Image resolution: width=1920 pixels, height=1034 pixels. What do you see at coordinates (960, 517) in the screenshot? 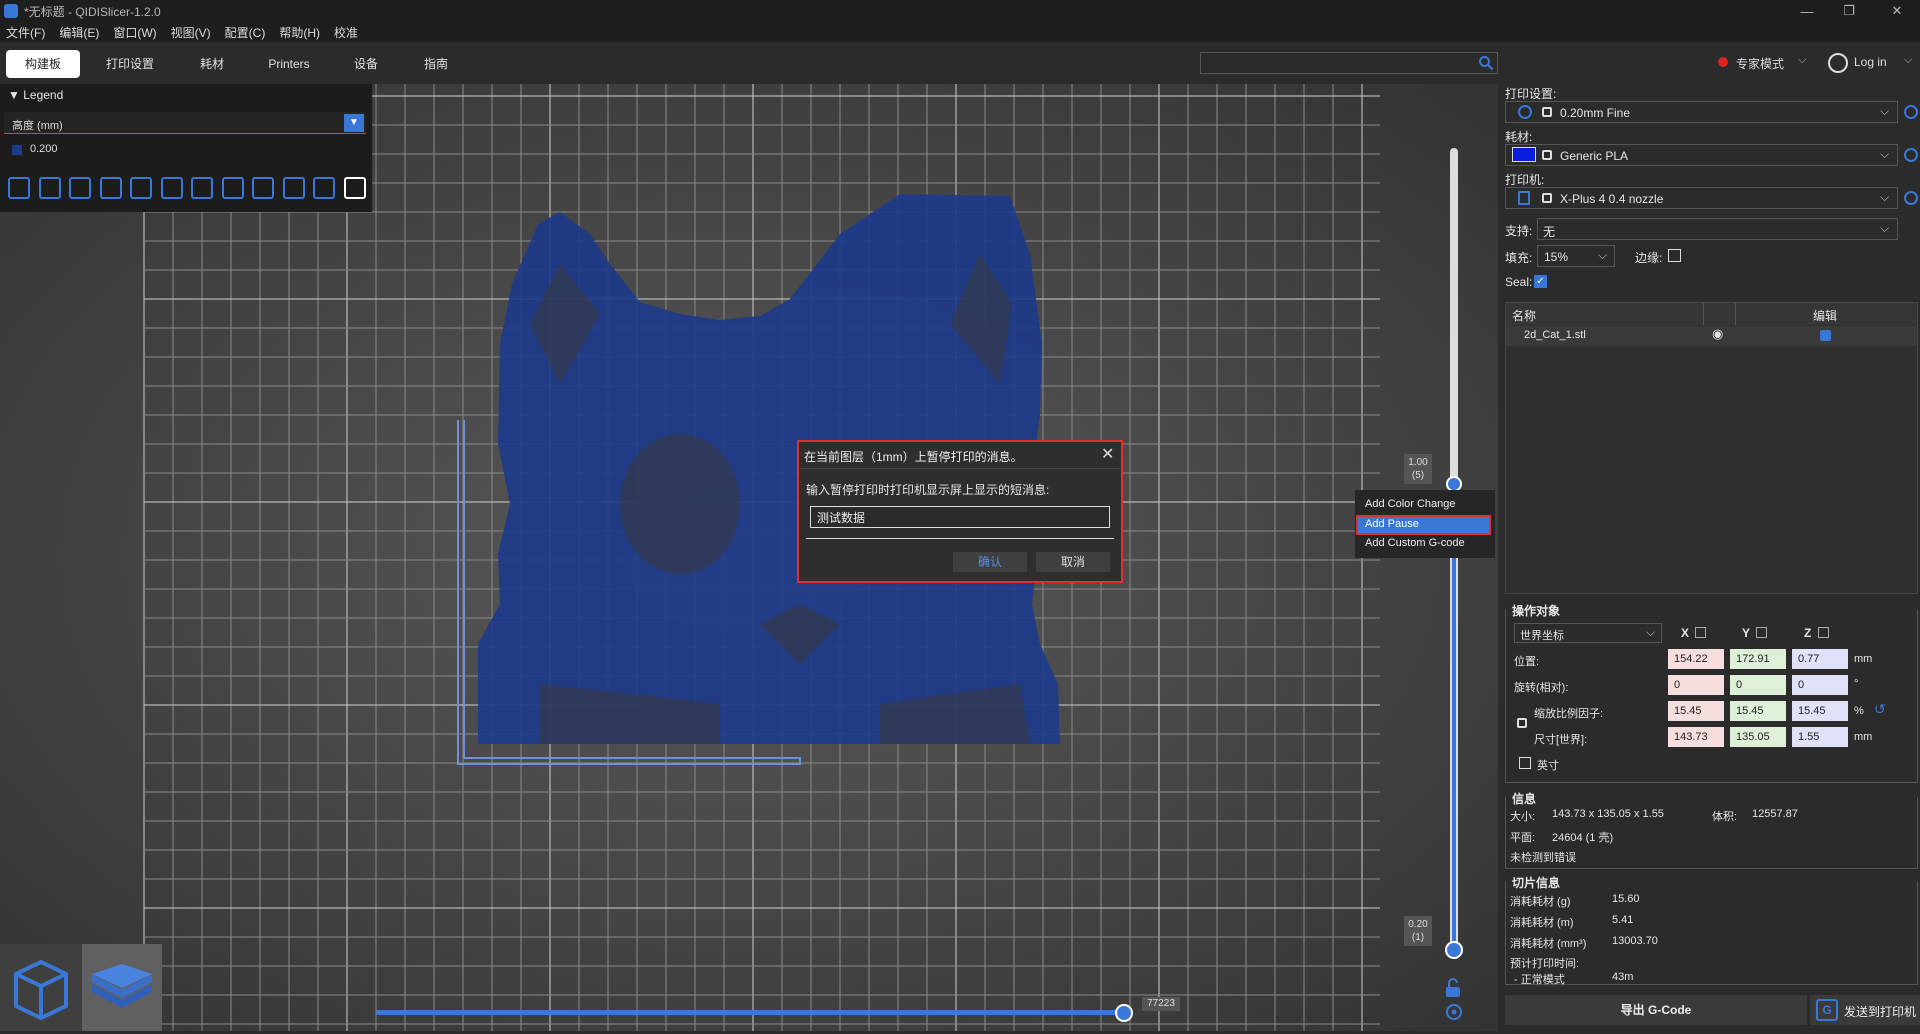
I see `pause-message-input` at bounding box center [960, 517].